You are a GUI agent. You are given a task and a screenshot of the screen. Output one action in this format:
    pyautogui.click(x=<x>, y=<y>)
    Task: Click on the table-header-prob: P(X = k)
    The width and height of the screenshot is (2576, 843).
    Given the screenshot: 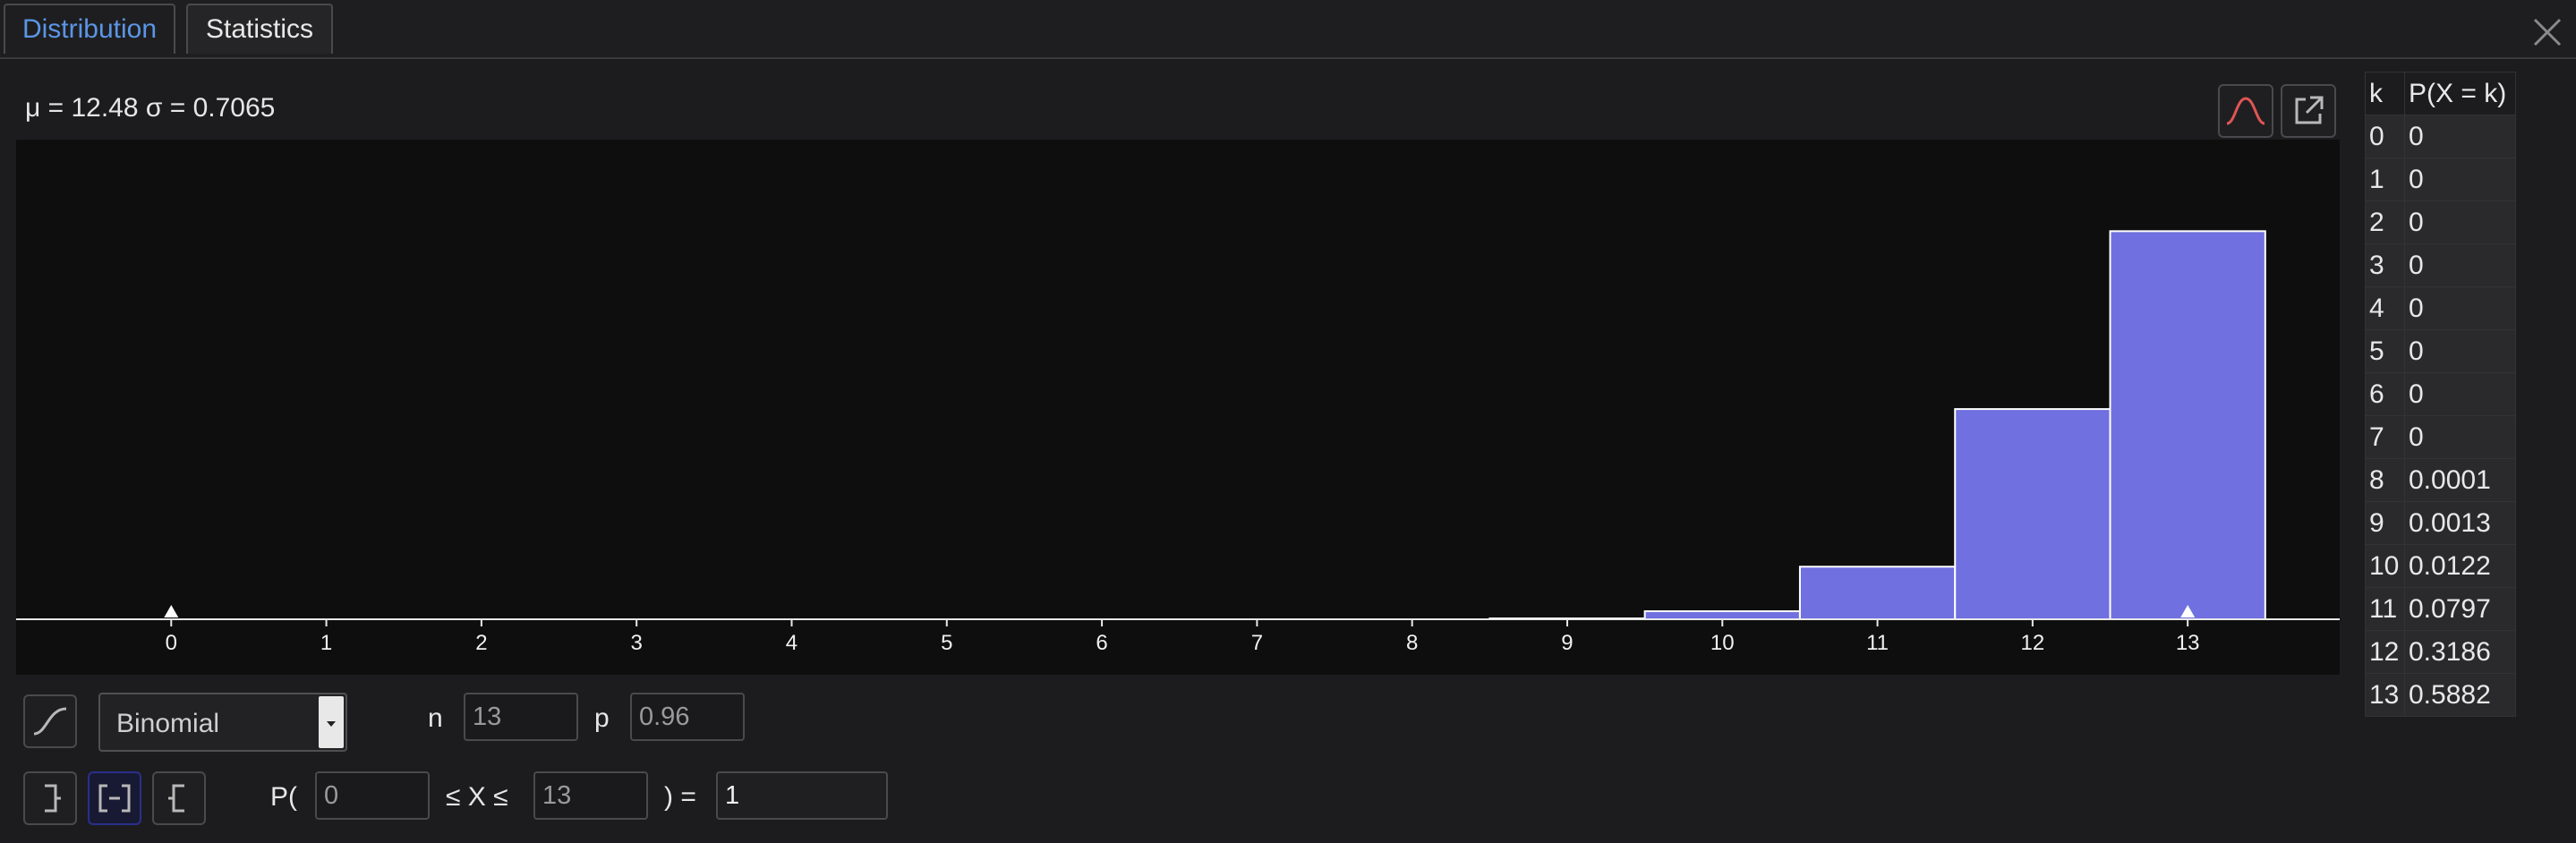 What is the action you would take?
    pyautogui.click(x=2460, y=93)
    